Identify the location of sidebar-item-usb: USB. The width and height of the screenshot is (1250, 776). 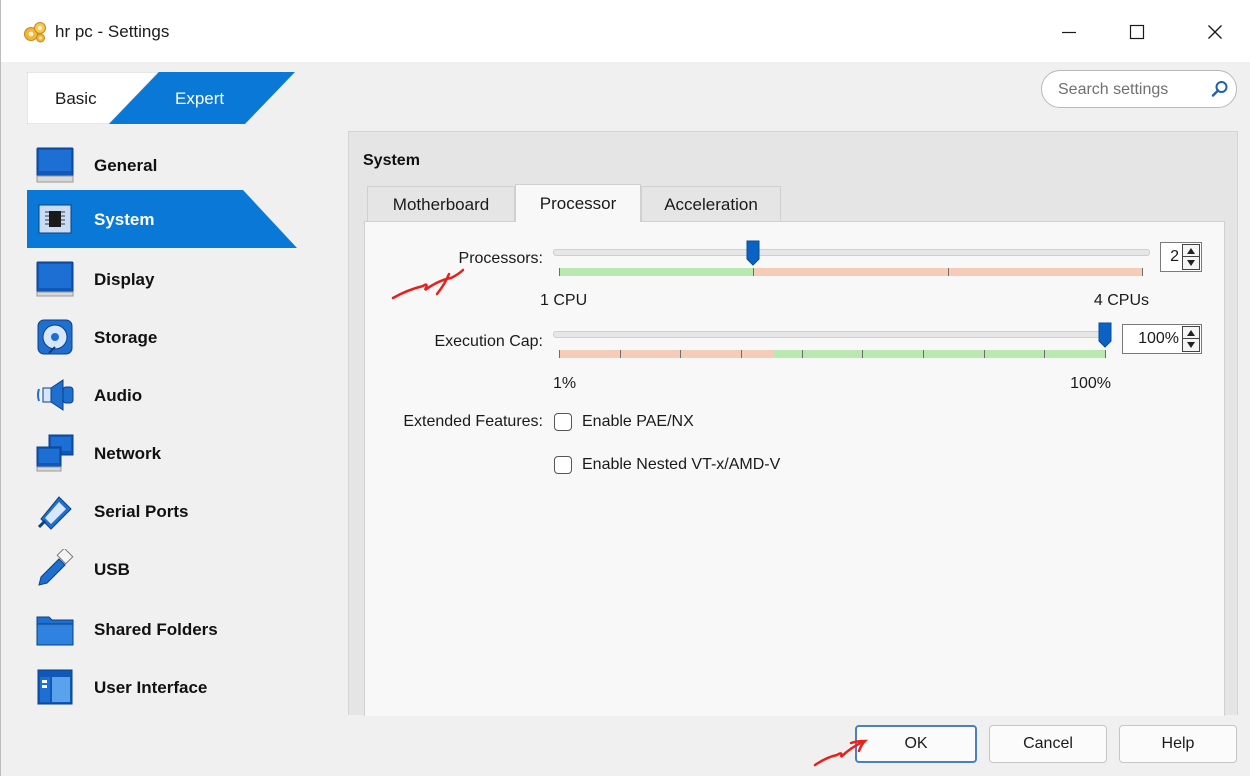
(177, 569).